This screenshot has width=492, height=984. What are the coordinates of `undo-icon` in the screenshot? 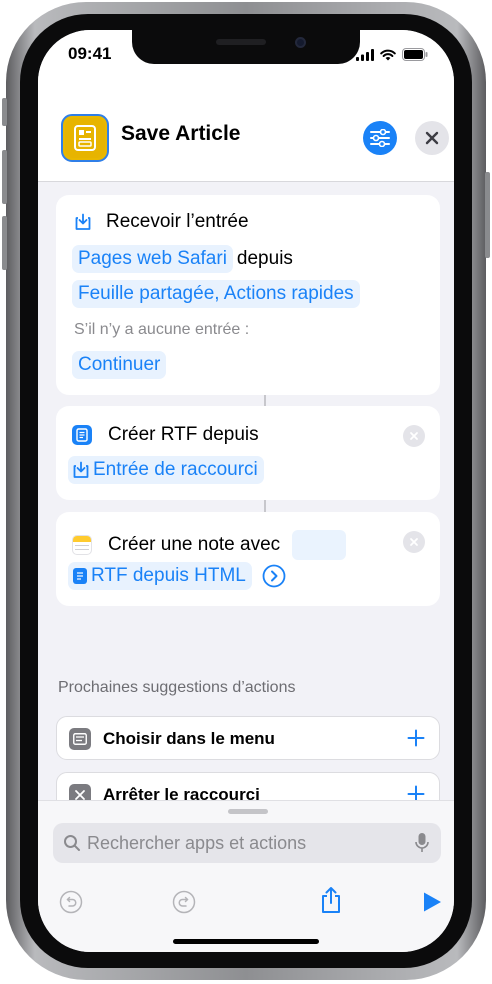 It's located at (71, 902).